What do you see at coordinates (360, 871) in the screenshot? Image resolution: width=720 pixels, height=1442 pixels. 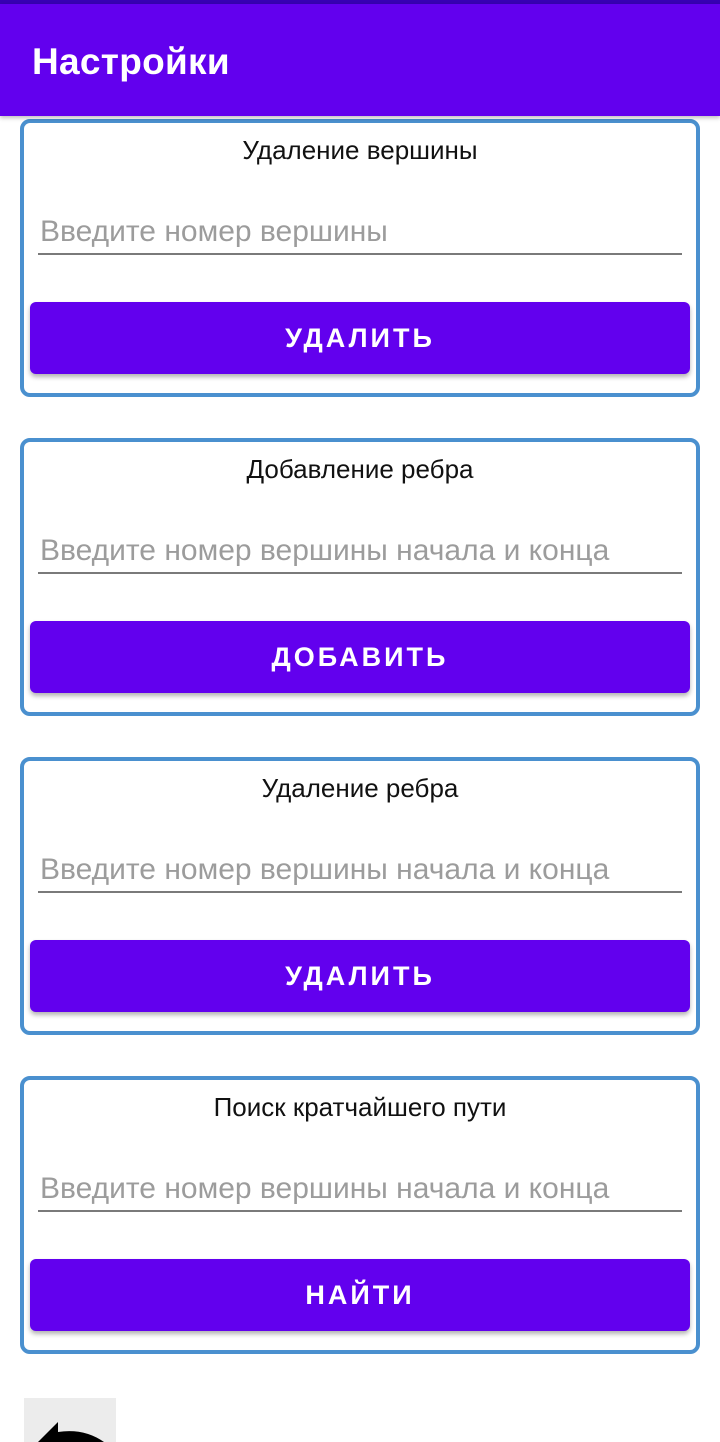 I see `delete-edge-input` at bounding box center [360, 871].